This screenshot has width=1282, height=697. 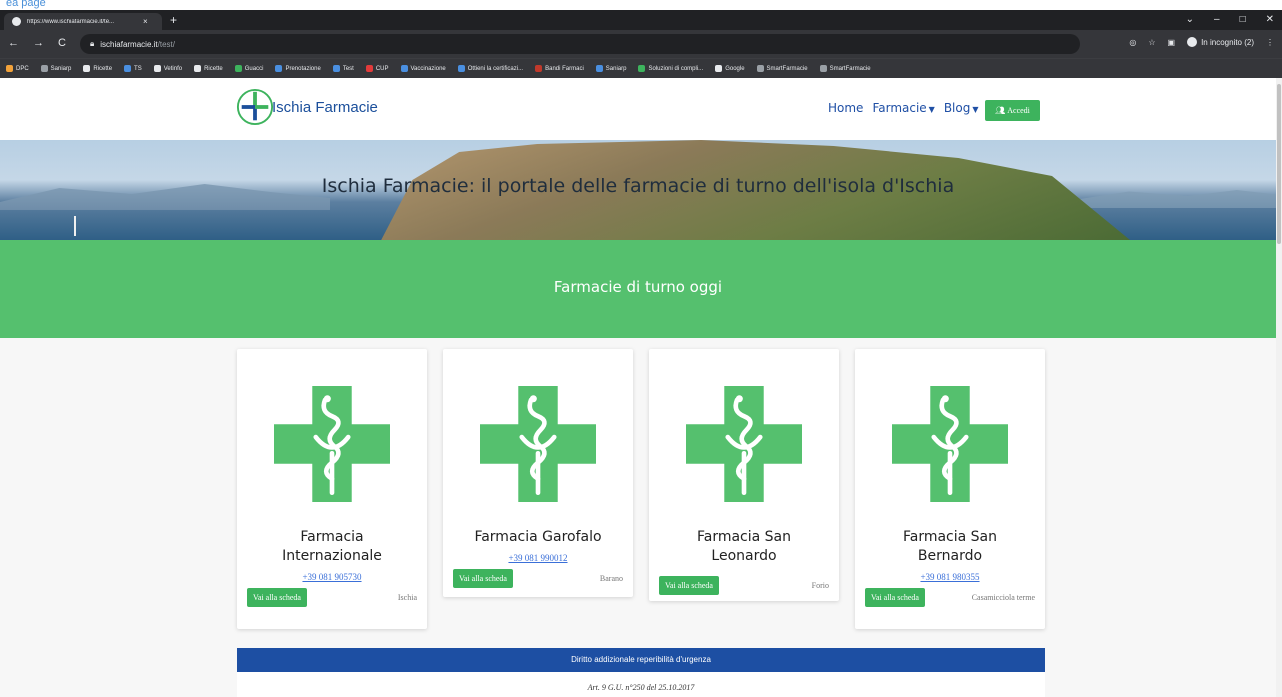 I want to click on bookmark-item: Bandi Farmaci, so click(x=559, y=68).